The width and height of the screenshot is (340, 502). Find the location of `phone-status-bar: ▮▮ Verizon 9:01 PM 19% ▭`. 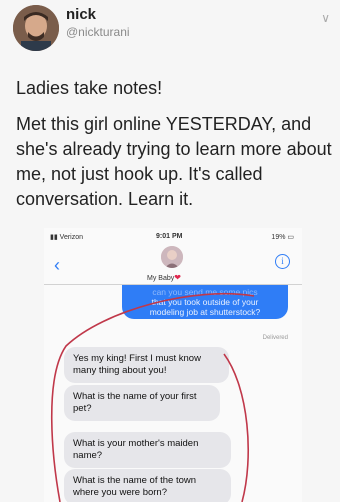

phone-status-bar: ▮▮ Verizon 9:01 PM 19% ▭ is located at coordinates (173, 236).